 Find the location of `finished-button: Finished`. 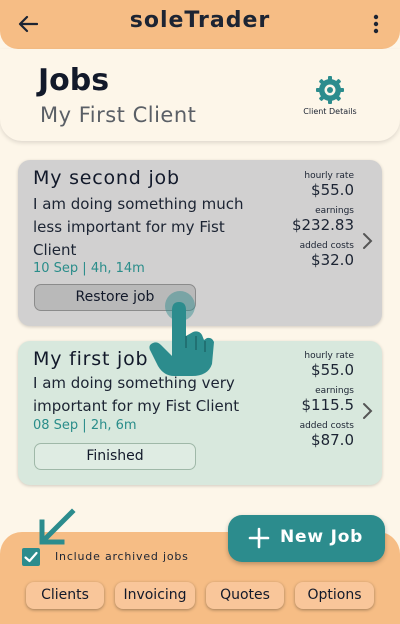

finished-button: Finished is located at coordinates (115, 456).